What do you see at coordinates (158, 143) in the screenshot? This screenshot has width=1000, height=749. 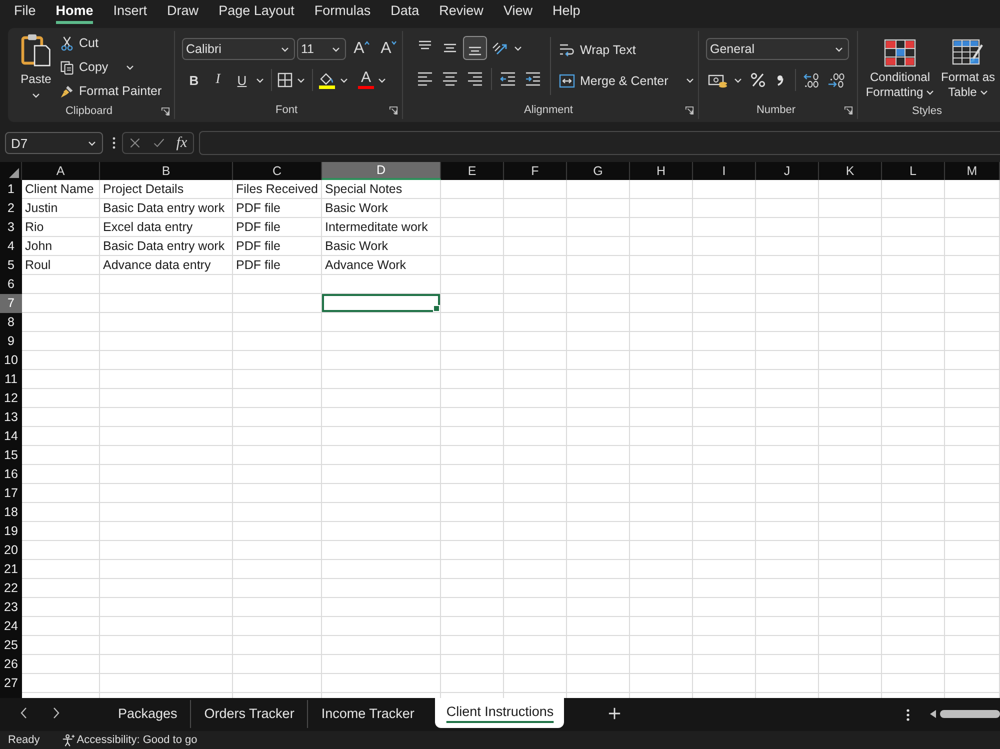 I see `check-icon` at bounding box center [158, 143].